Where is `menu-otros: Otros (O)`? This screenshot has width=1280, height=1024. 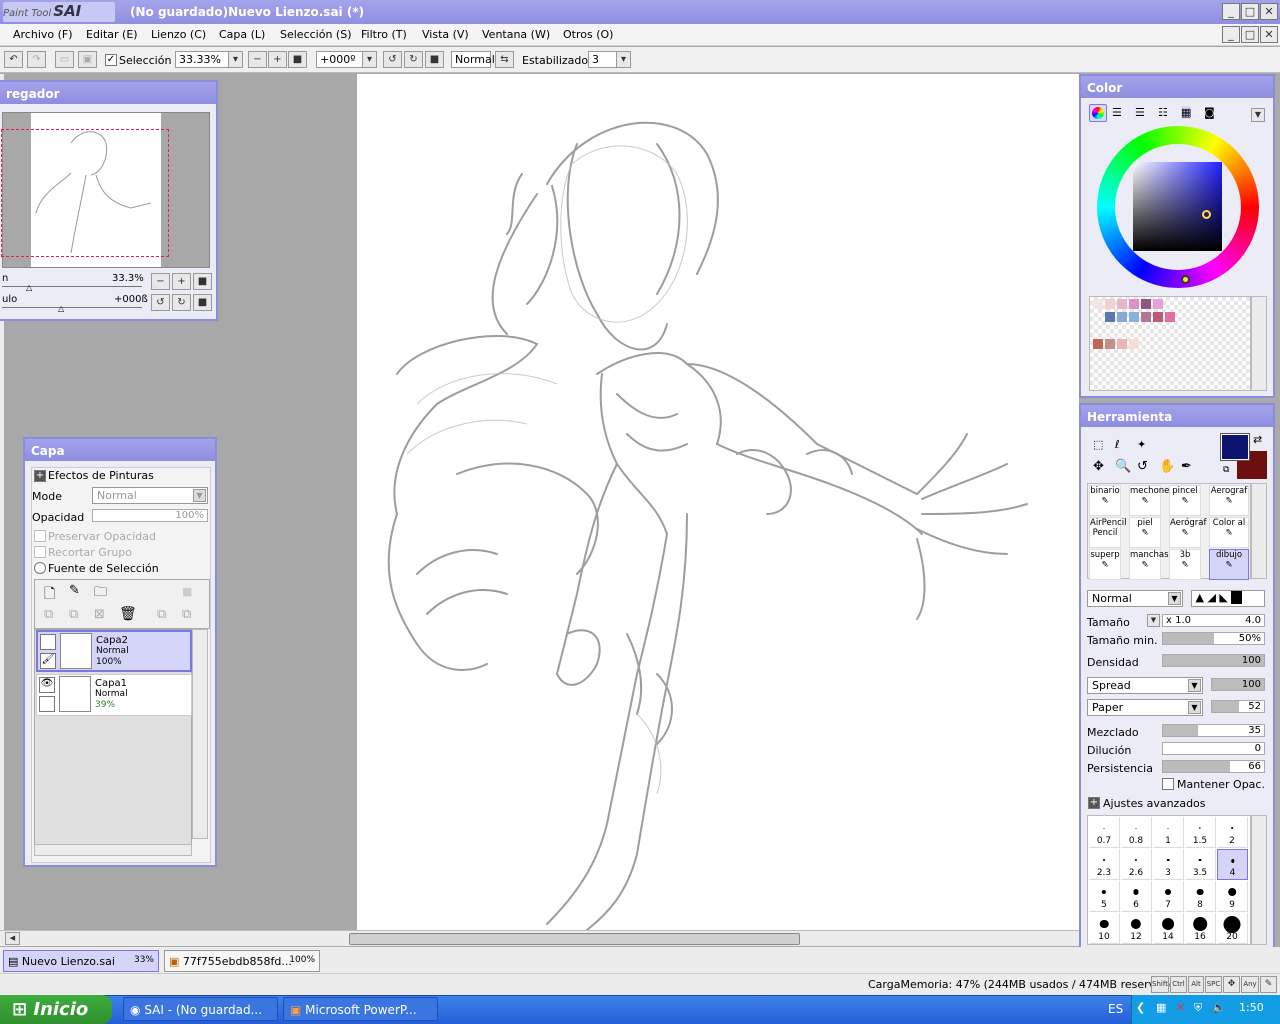
menu-otros: Otros (O) is located at coordinates (588, 34).